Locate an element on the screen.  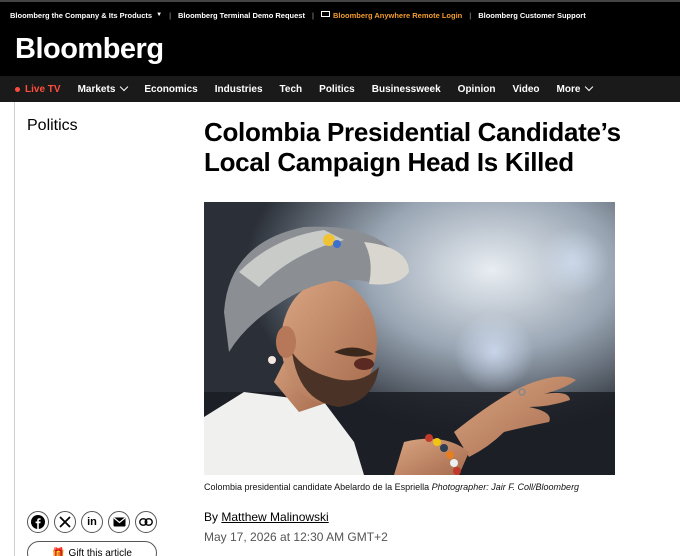
gift-article-button: 🎁 Gift this article is located at coordinates (92, 548).